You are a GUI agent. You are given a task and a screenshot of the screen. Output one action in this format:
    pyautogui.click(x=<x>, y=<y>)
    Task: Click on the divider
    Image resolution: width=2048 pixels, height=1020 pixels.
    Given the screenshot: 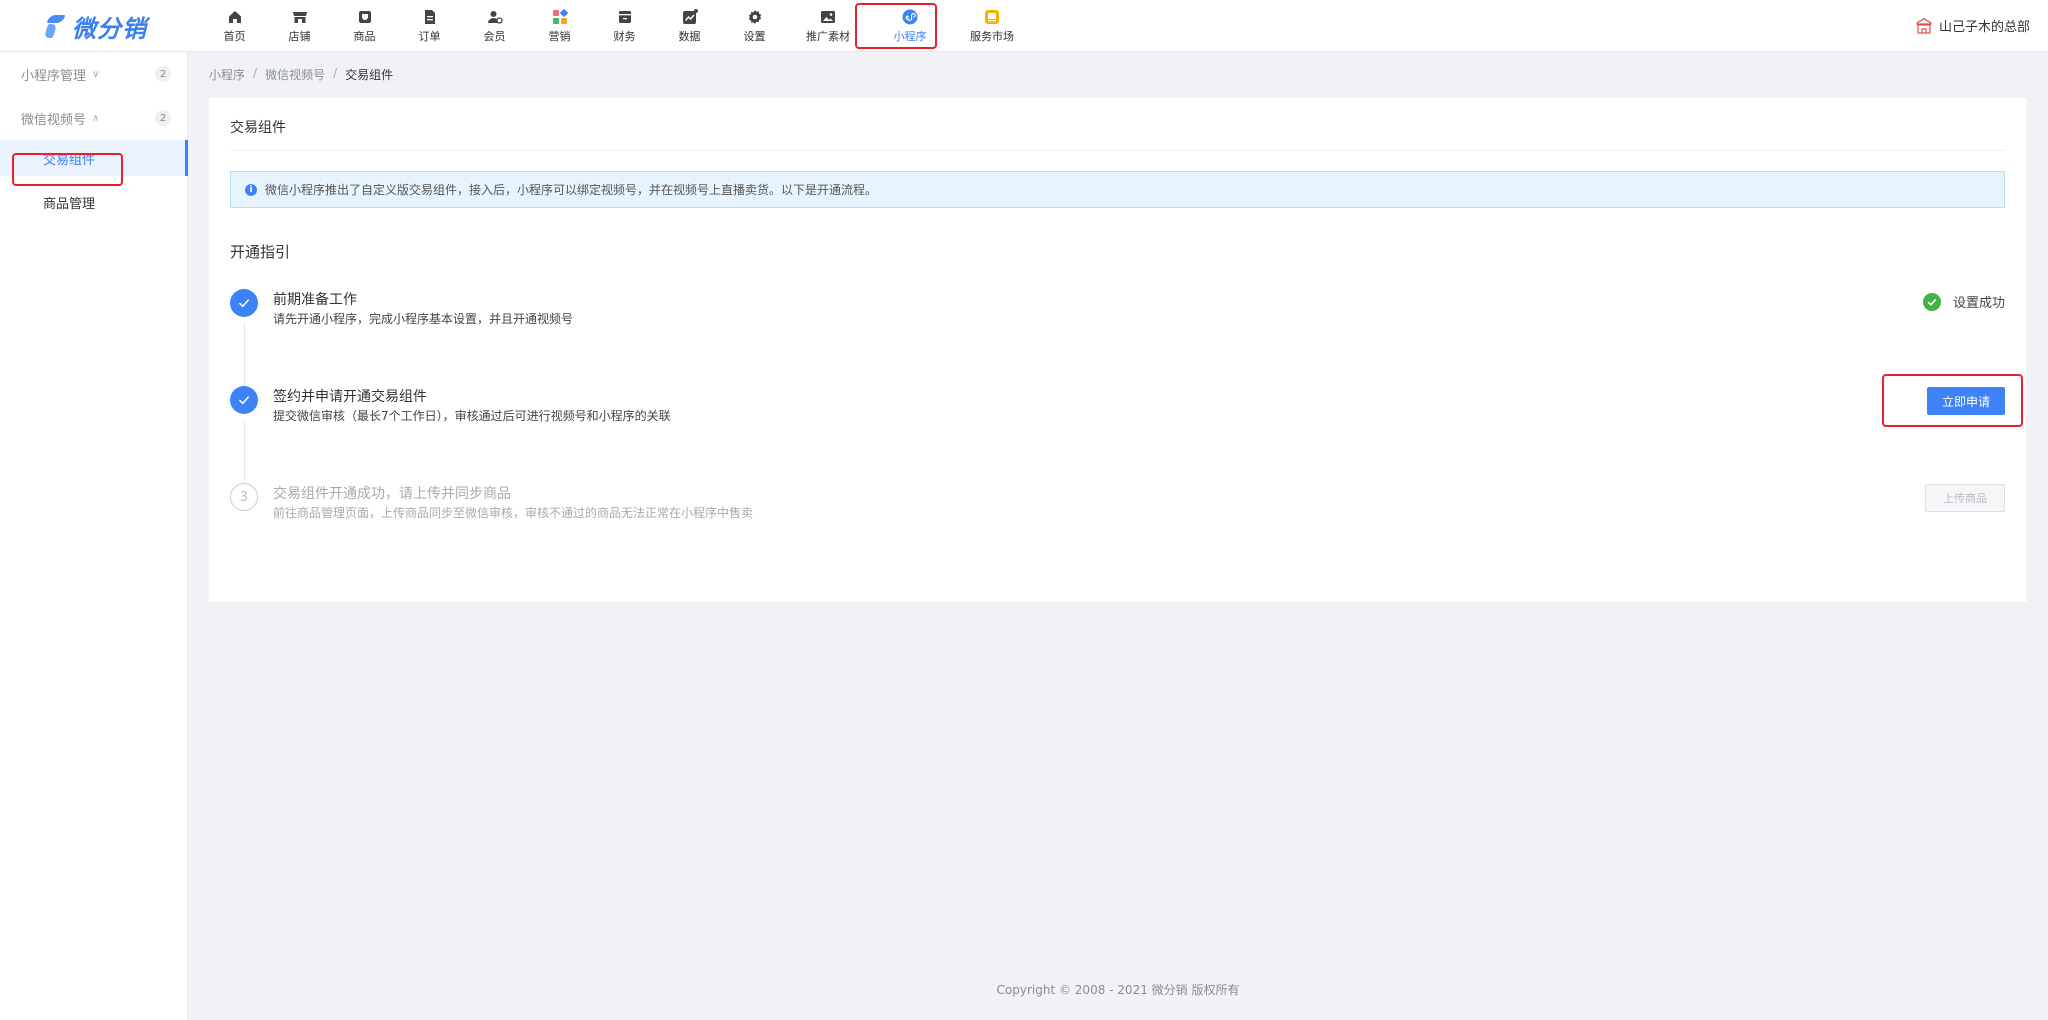 What is the action you would take?
    pyautogui.click(x=1117, y=150)
    